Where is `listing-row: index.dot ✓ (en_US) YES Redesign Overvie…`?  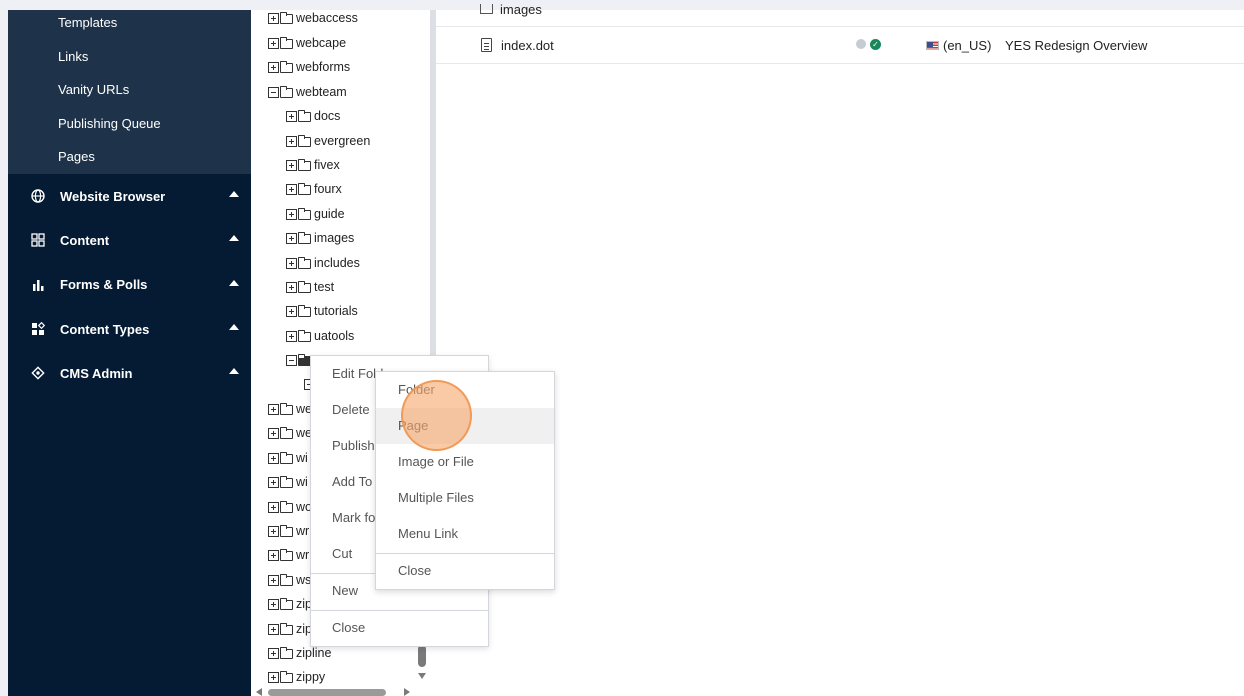
listing-row: index.dot ✓ (en_US) YES Redesign Overvie… is located at coordinates (840, 45).